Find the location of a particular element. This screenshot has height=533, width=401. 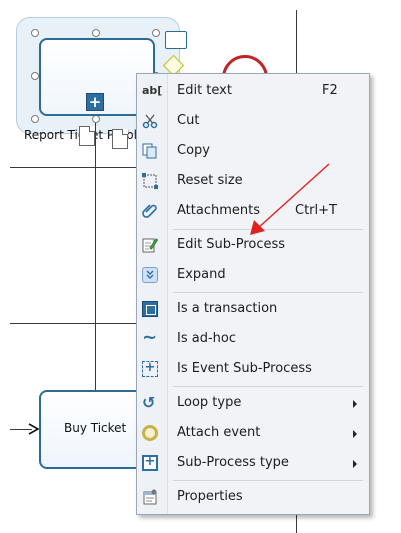

pool-boundary-line is located at coordinates (296, 41).